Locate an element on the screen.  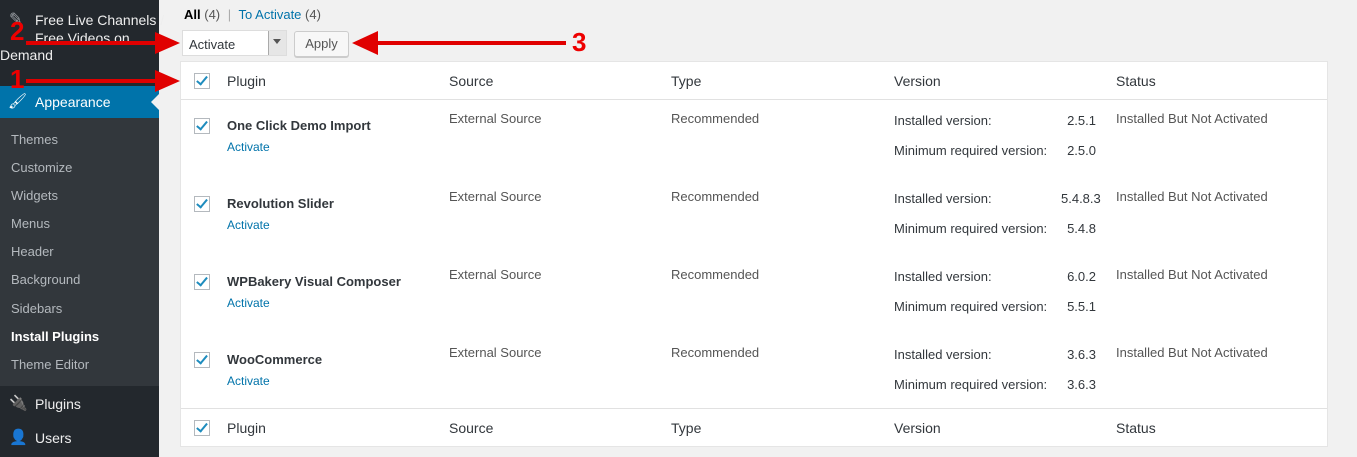
arrow-3-head is located at coordinates (365, 43).